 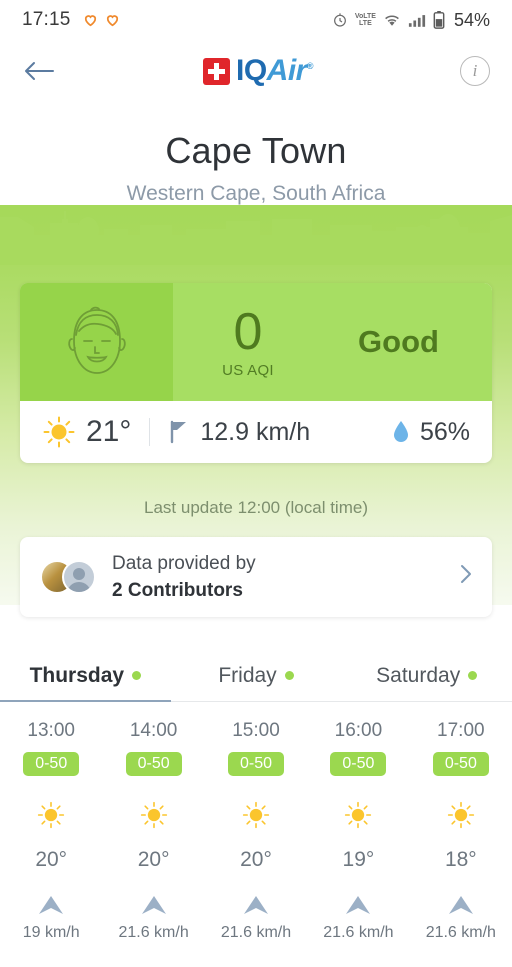 I want to click on day-tabs: Thursday Friday Saturday, so click(x=256, y=676).